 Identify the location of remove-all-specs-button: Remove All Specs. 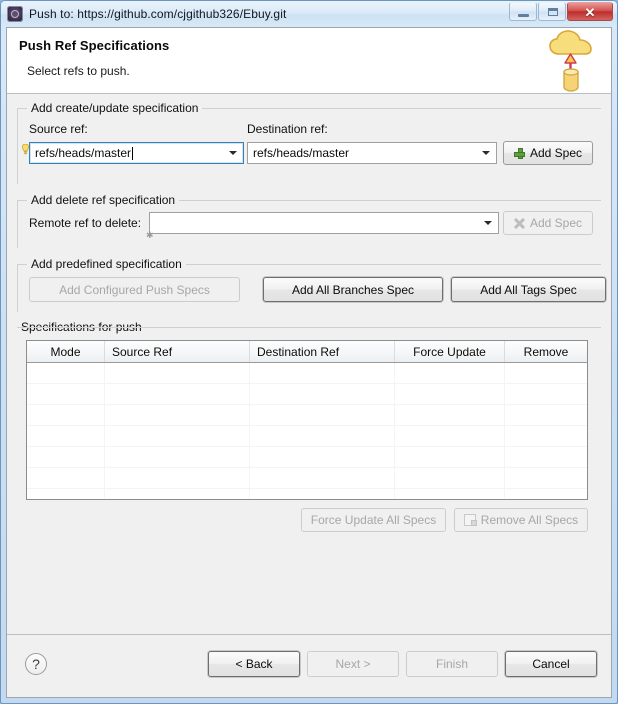
(521, 520).